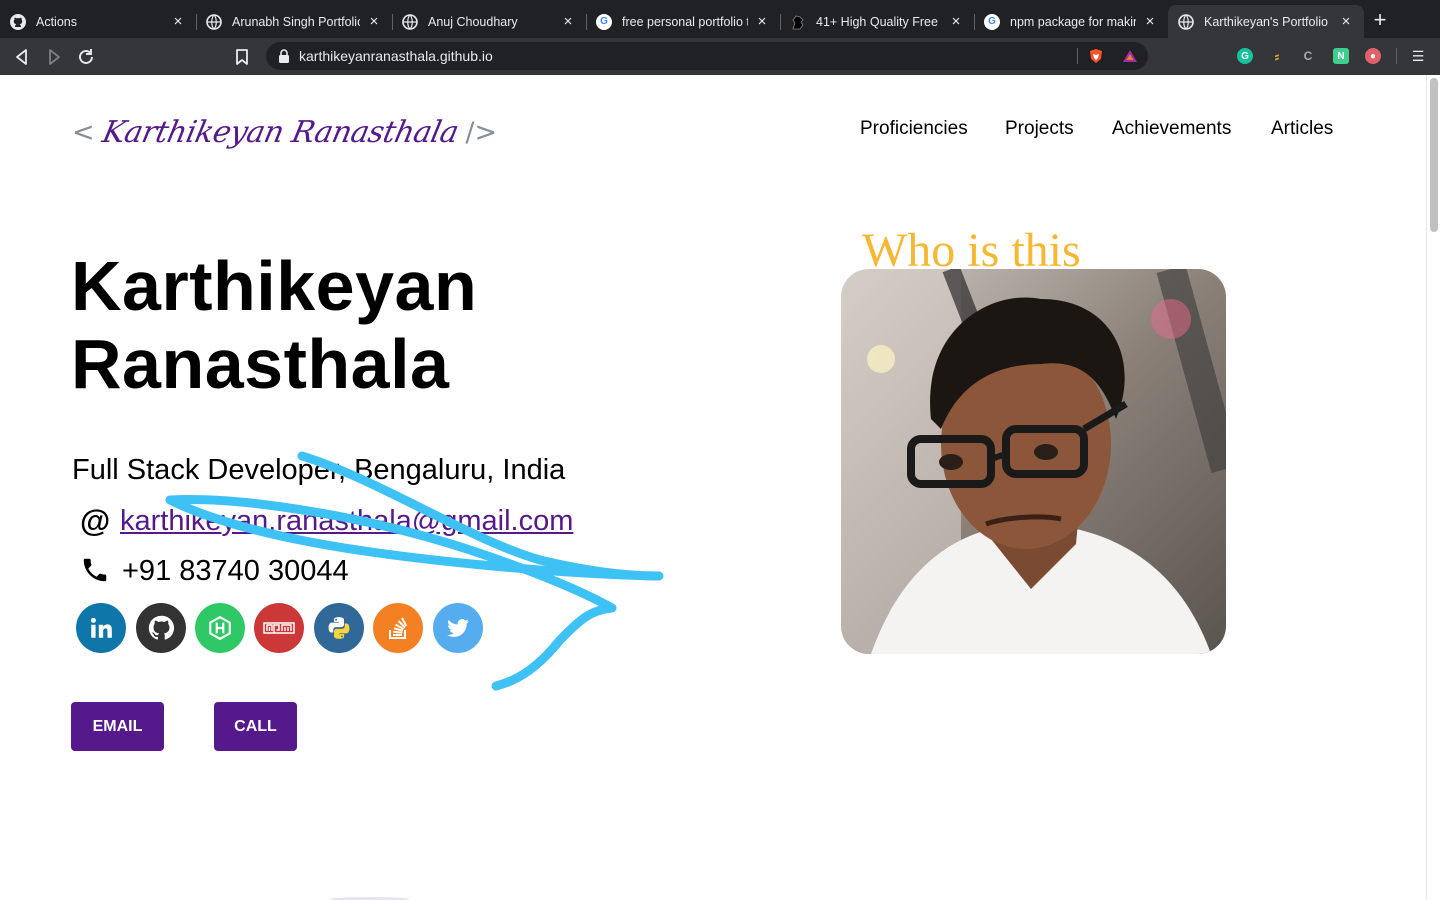 The width and height of the screenshot is (1440, 900). I want to click on back-button, so click(22, 57).